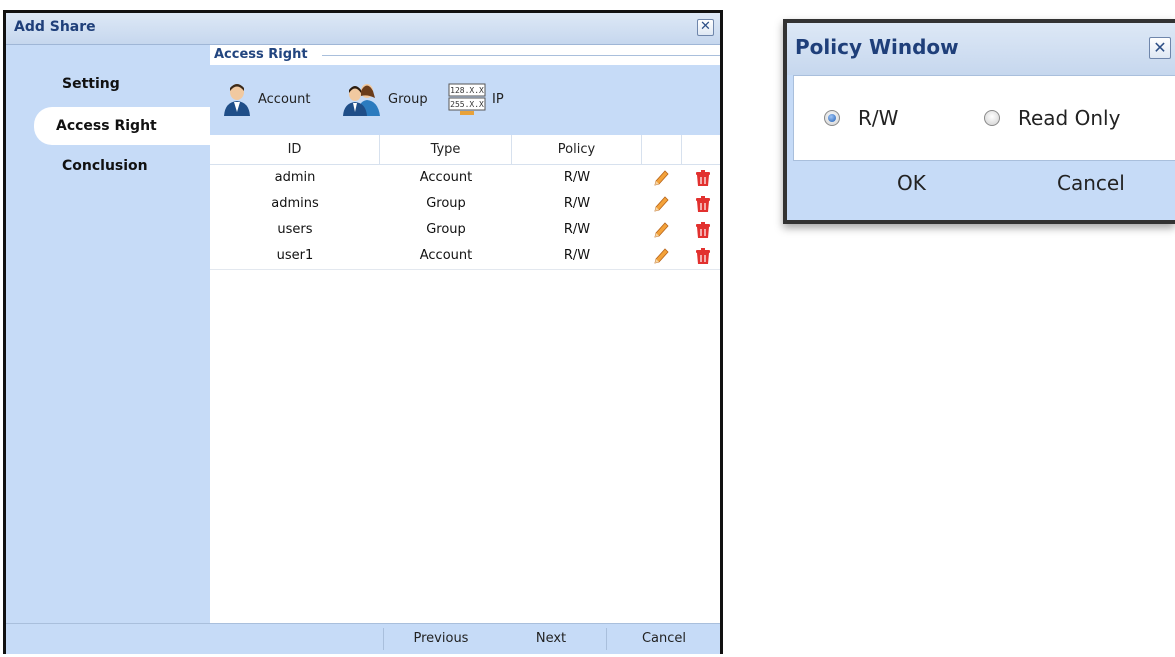 Image resolution: width=1175 pixels, height=657 pixels. I want to click on policy-cancel-button: Cancel, so click(1091, 183).